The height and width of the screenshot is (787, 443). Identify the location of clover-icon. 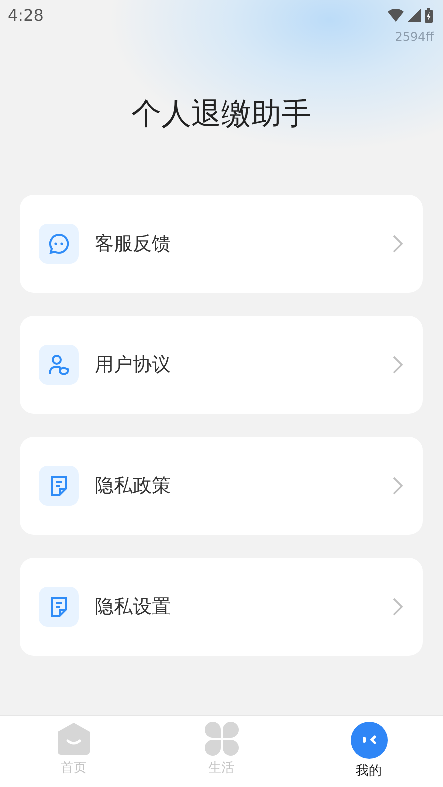
(221, 739).